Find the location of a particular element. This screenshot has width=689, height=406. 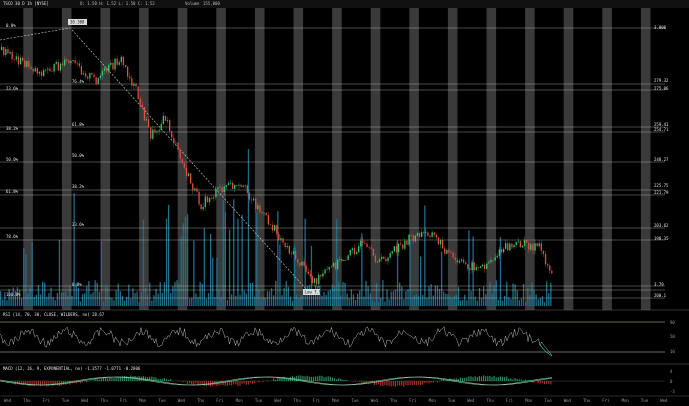

price-label: 200.1 is located at coordinates (660, 295).